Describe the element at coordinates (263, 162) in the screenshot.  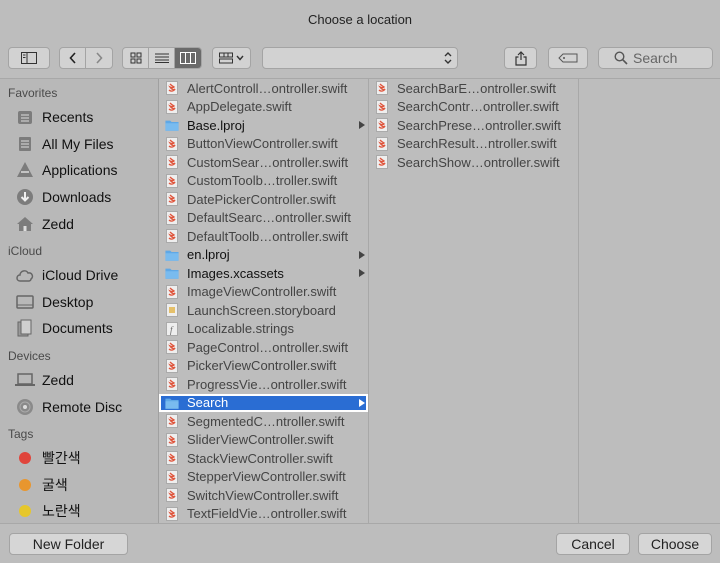
I see `file-row-customsear-ontroller-swift: CustomSear…ontroller.swift` at that location.